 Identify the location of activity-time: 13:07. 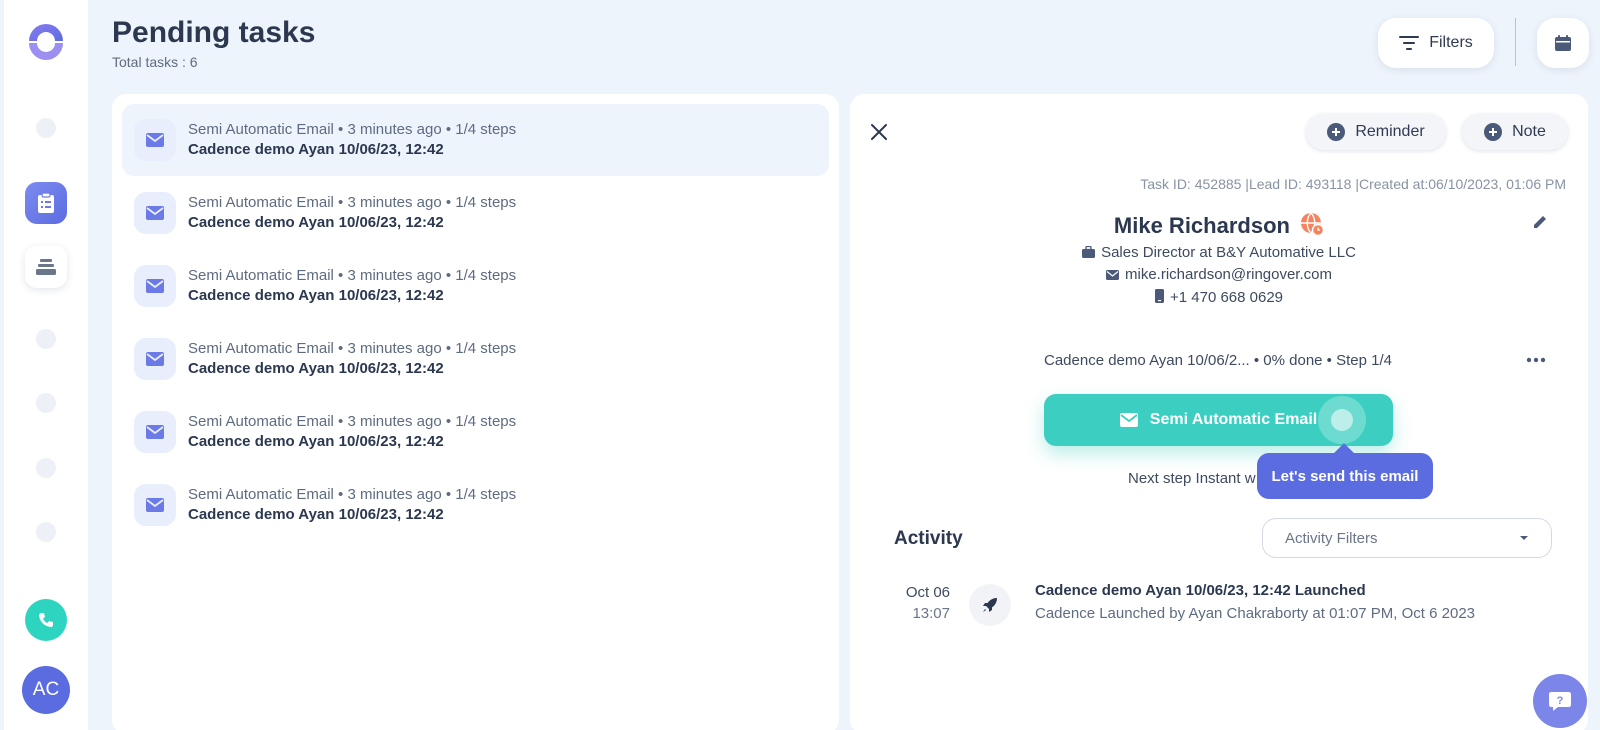
(931, 613).